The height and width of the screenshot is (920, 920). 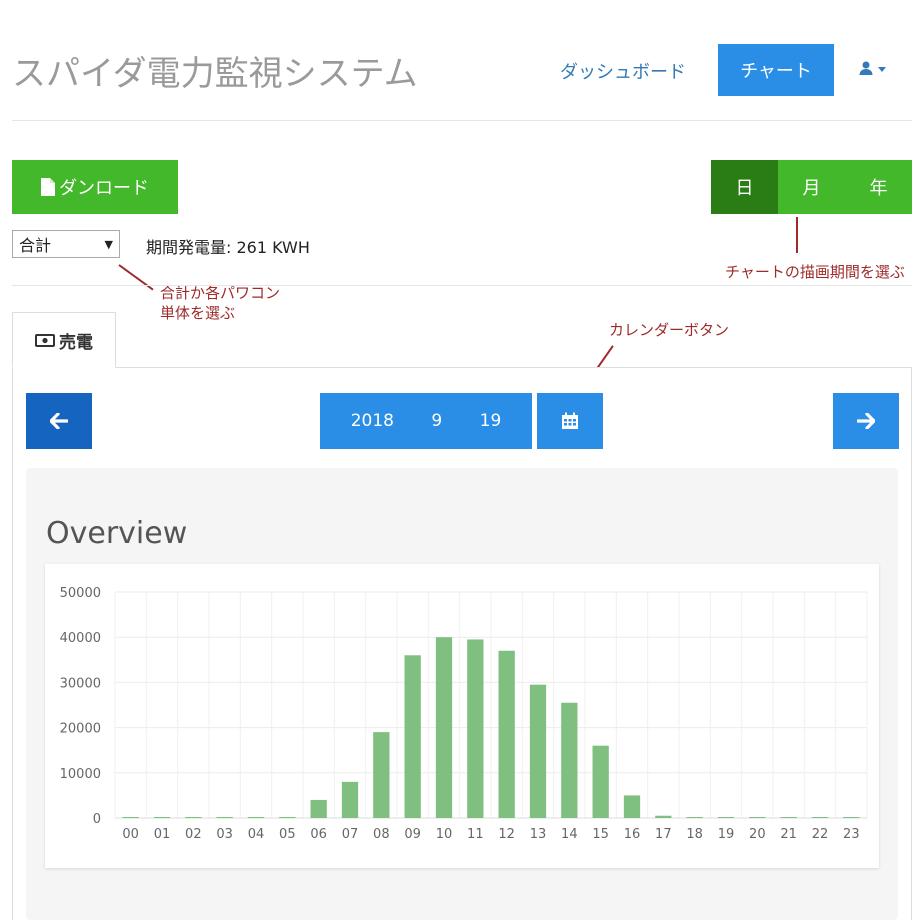 I want to click on nav-dashboard-link: ダッシュボード, so click(x=623, y=71).